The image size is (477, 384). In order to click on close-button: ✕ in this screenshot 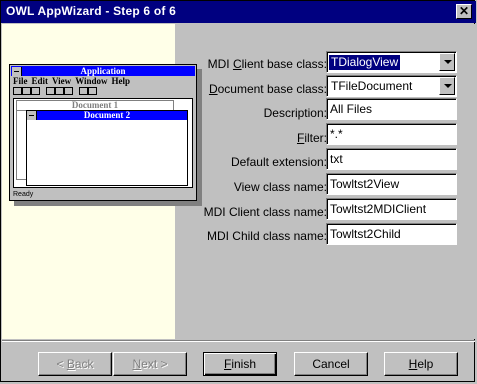, I will do `click(464, 11)`.